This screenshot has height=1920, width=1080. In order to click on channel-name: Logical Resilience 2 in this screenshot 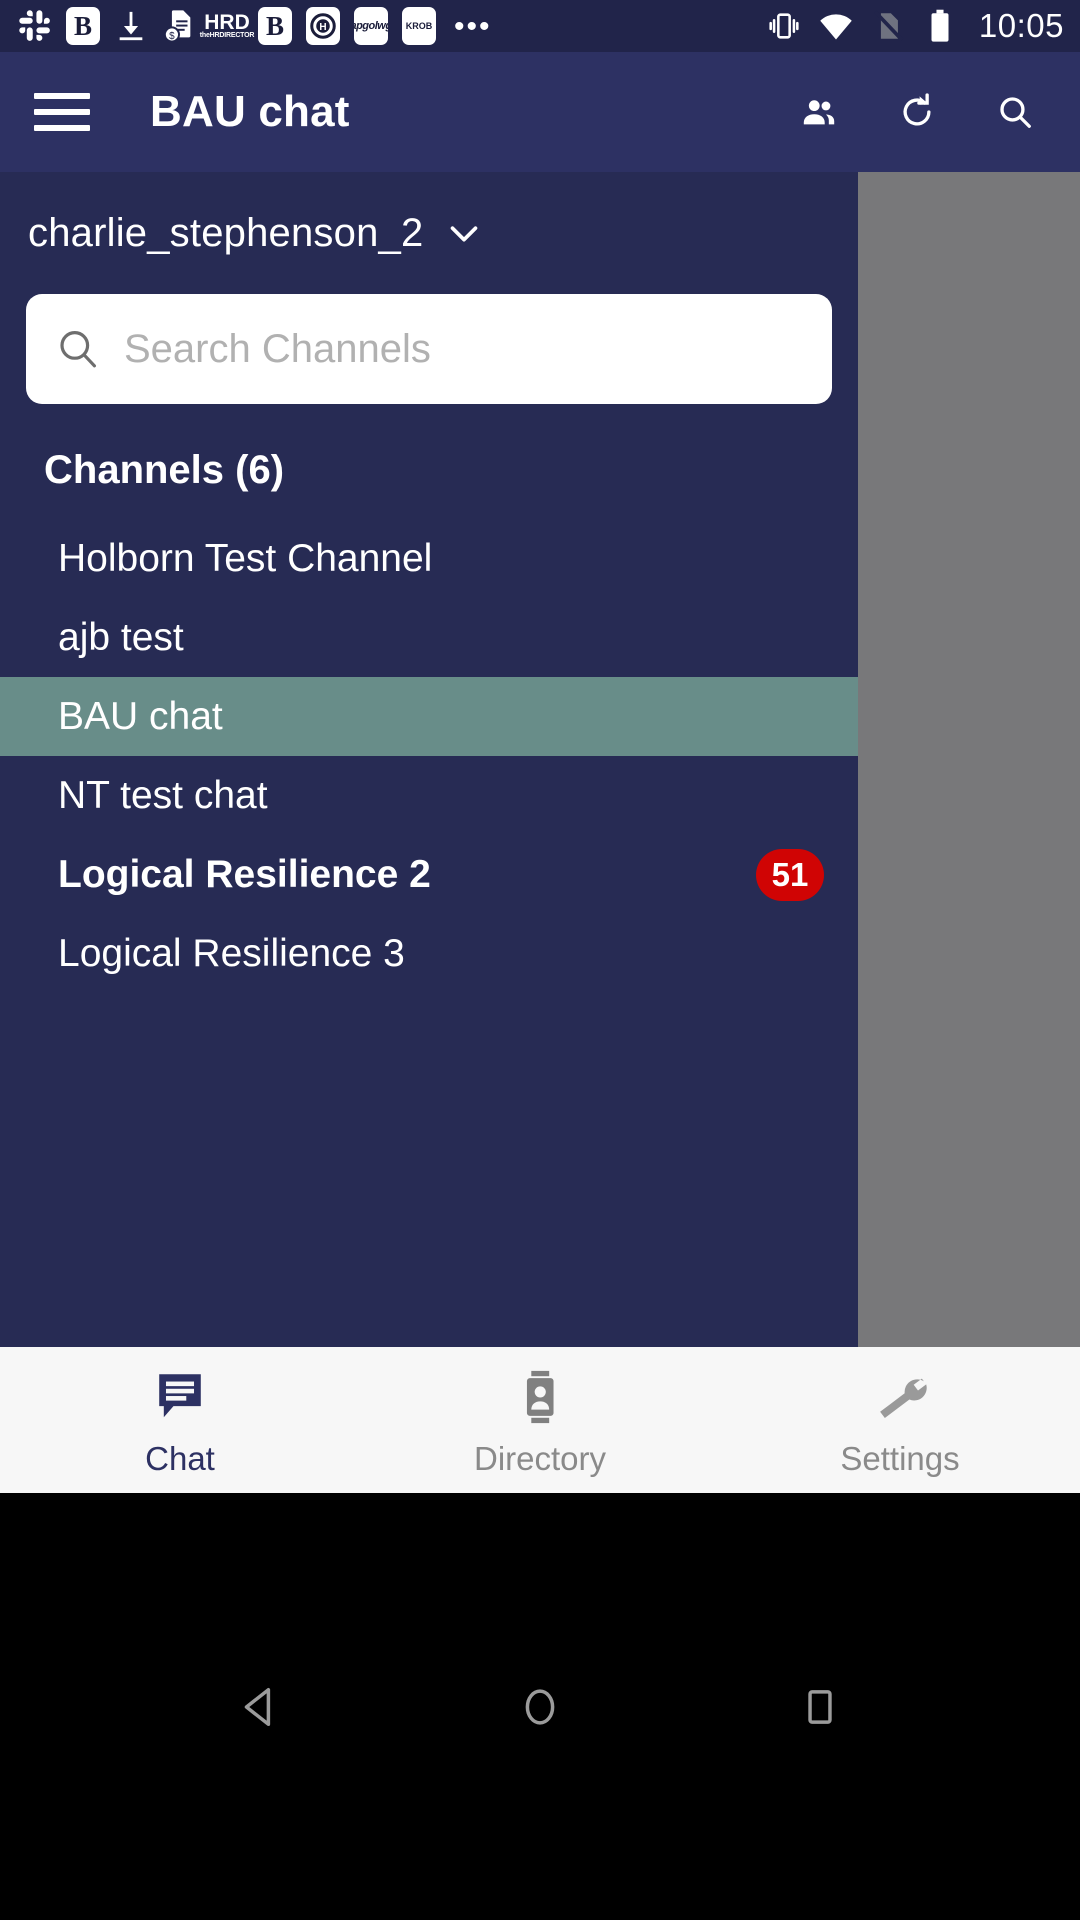, I will do `click(244, 874)`.